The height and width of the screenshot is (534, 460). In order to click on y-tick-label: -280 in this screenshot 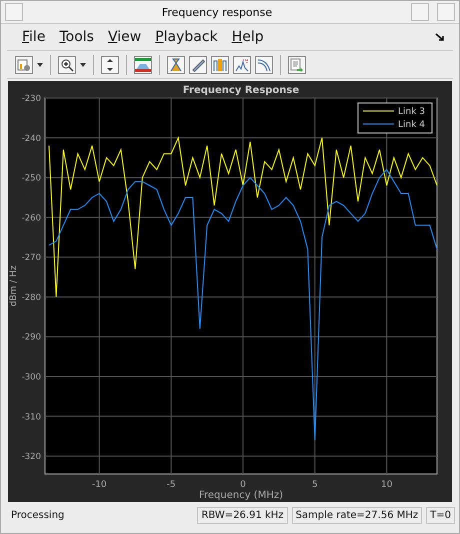, I will do `click(31, 297)`.